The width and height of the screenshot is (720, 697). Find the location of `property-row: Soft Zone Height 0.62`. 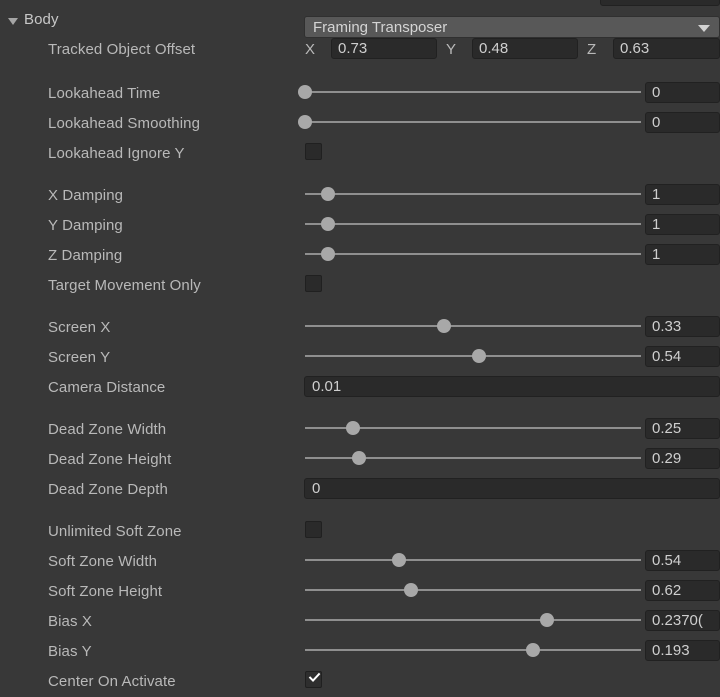

property-row: Soft Zone Height 0.62 is located at coordinates (360, 593).